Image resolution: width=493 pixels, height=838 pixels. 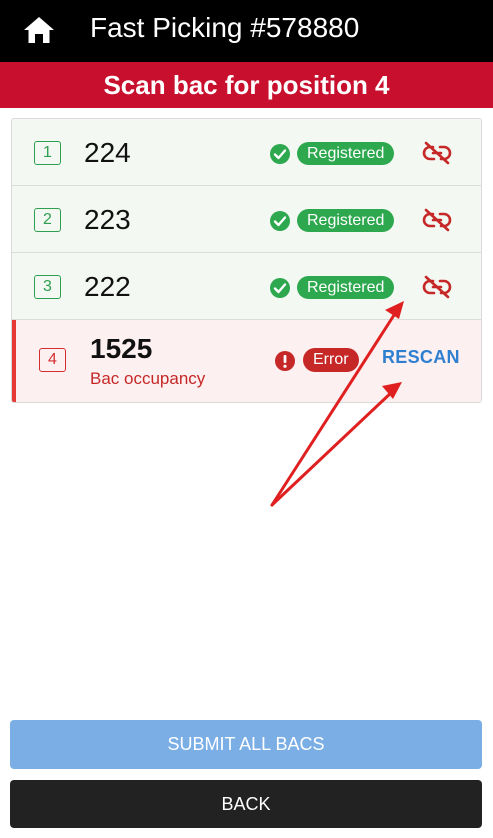 I want to click on position-number: 2, so click(x=47, y=220).